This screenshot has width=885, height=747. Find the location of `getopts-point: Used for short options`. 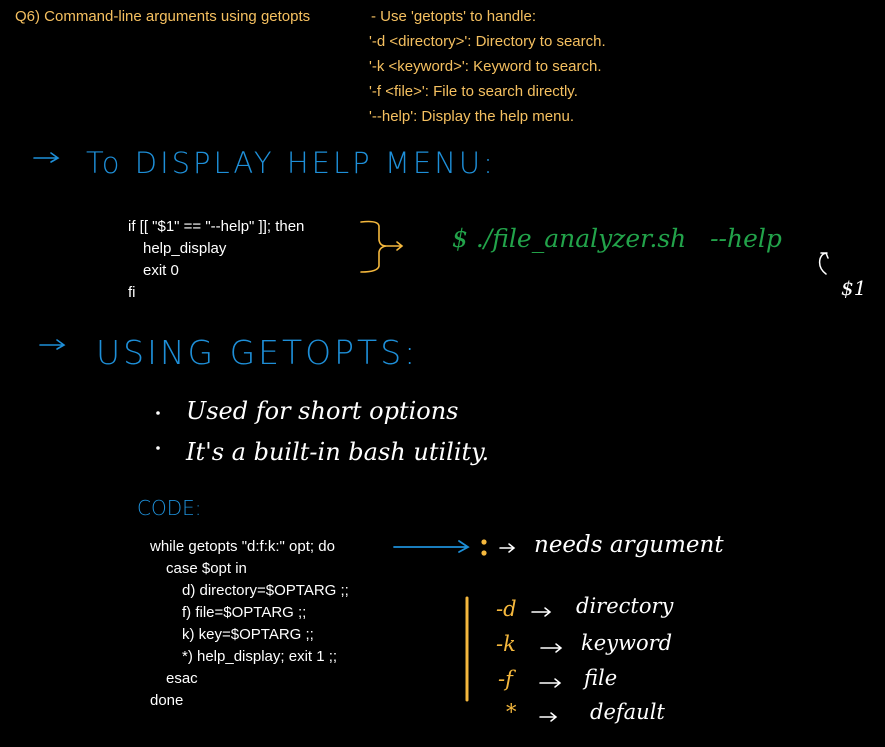

getopts-point: Used for short options is located at coordinates (322, 411).